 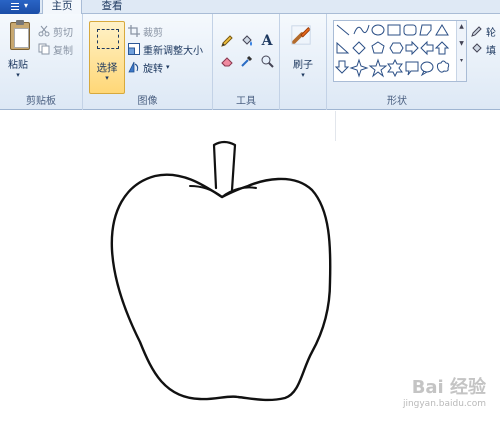 I want to click on eraser-tool, so click(x=227, y=61).